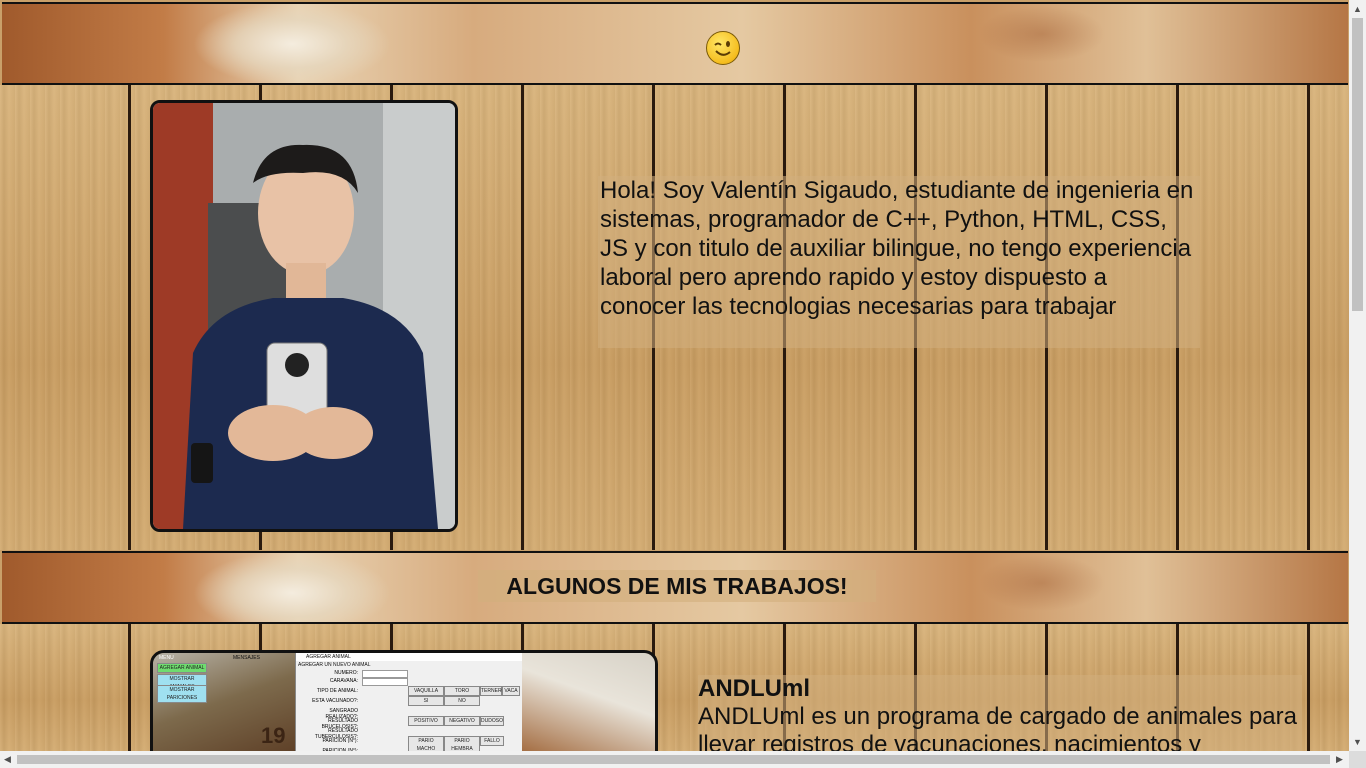  What do you see at coordinates (492, 721) in the screenshot?
I see `option-dudoso: DUDOSO` at bounding box center [492, 721].